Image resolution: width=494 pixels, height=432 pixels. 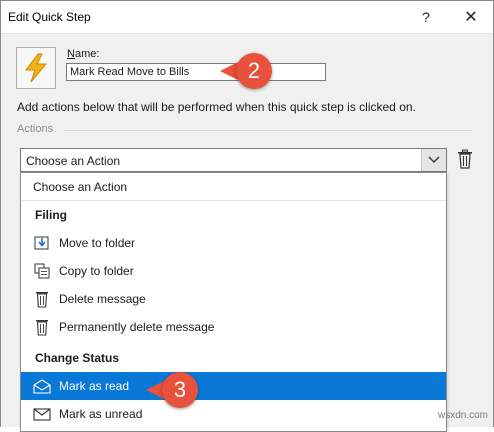 What do you see at coordinates (51, 215) in the screenshot?
I see `group-header-label: Filing` at bounding box center [51, 215].